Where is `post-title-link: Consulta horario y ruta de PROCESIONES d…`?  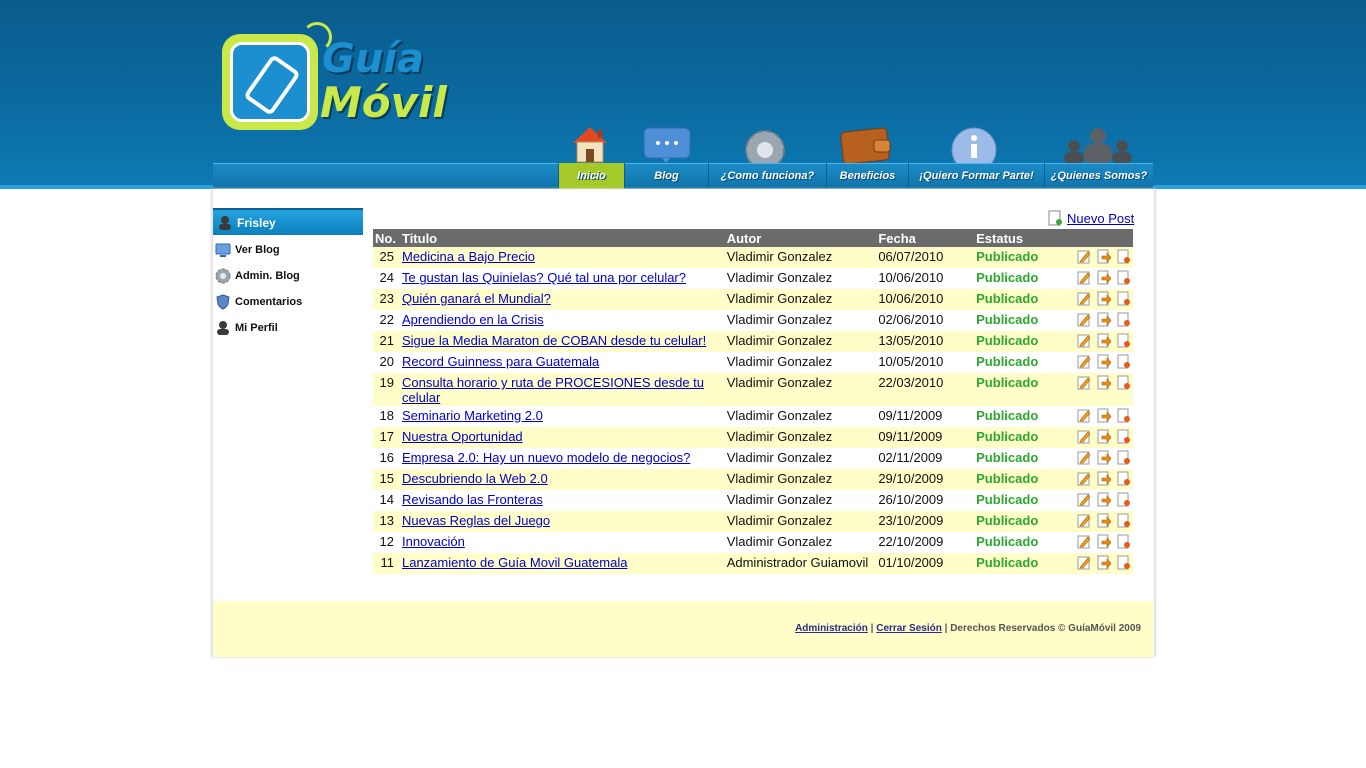
post-title-link: Consulta horario y ruta de PROCESIONES d… is located at coordinates (553, 390).